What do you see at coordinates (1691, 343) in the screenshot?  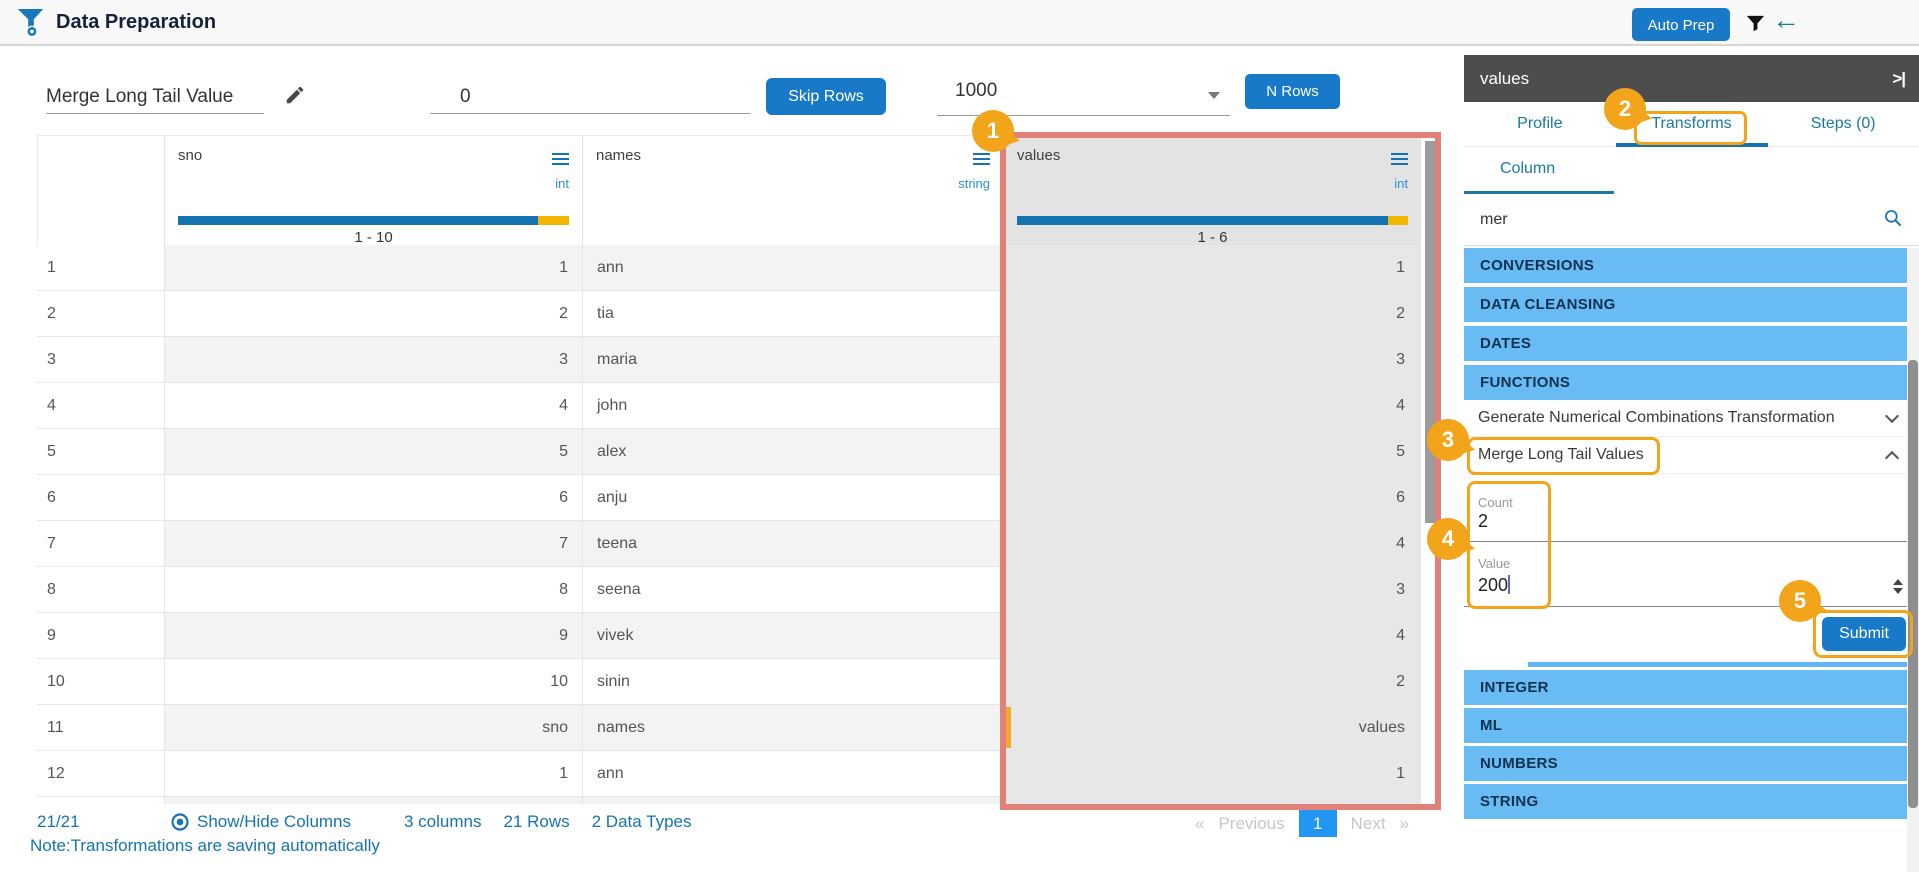 I see `category-dates: DATES` at bounding box center [1691, 343].